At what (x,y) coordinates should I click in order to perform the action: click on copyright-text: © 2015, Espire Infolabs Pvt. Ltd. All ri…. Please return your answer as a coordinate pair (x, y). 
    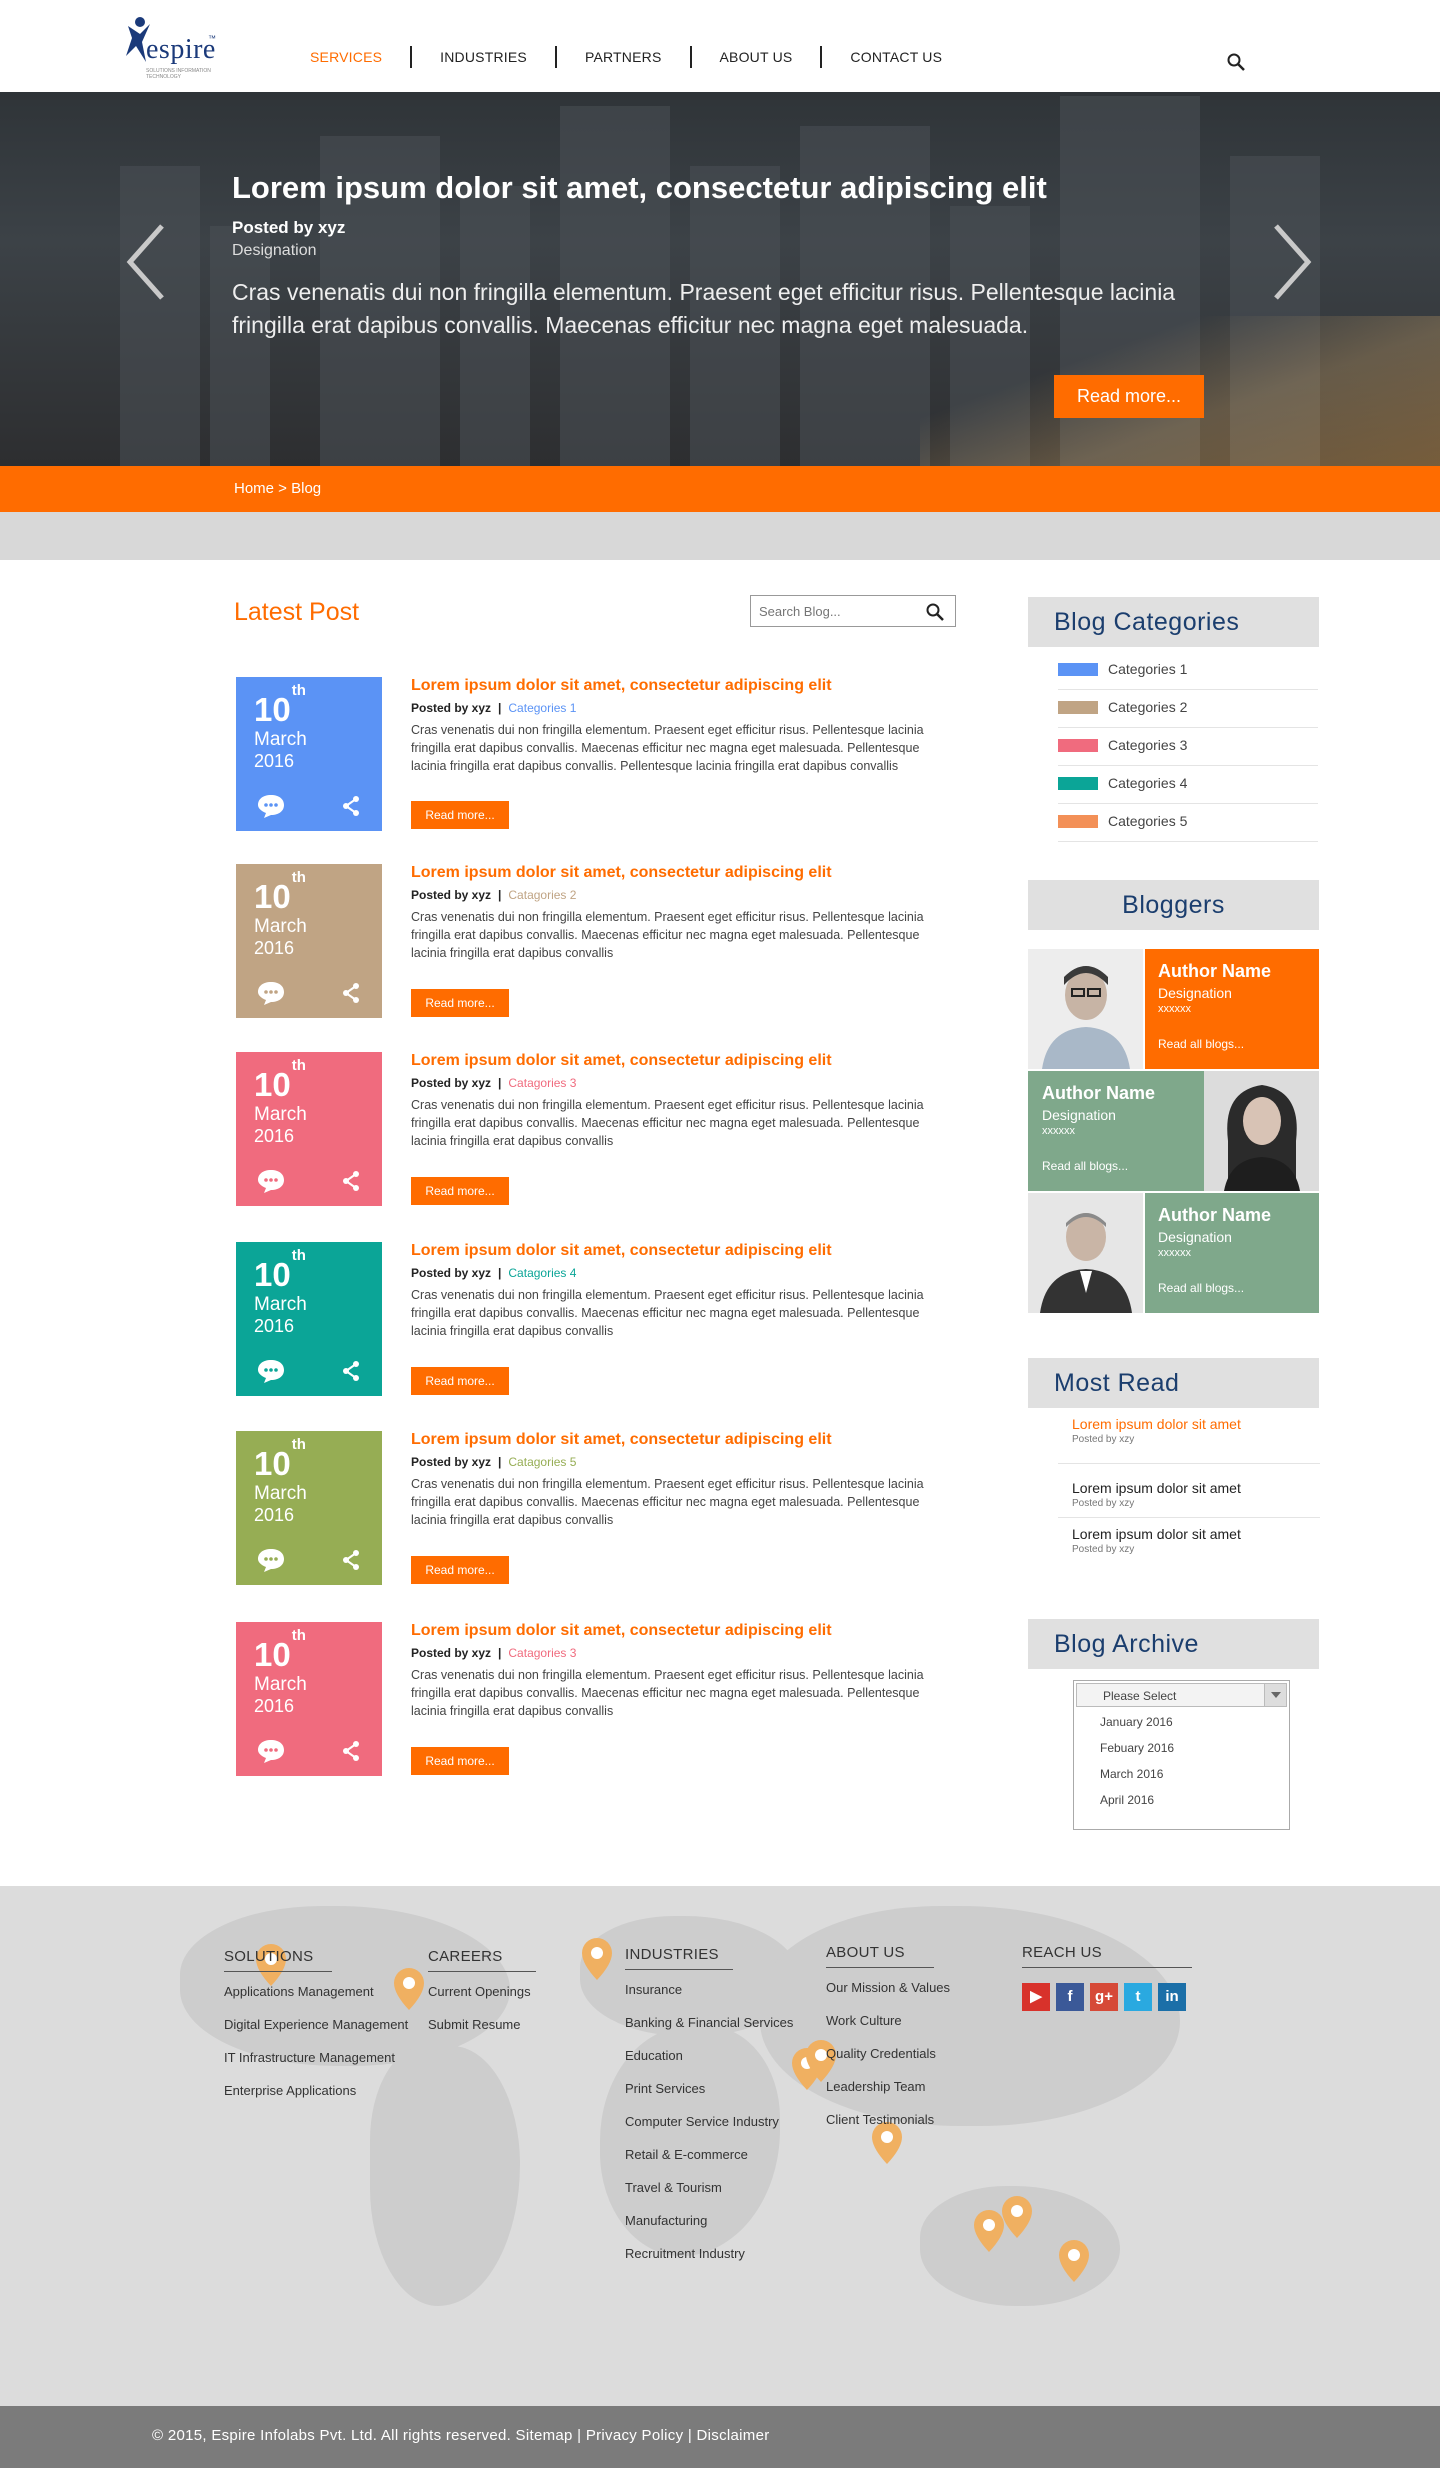
    Looking at the image, I should click on (461, 2435).